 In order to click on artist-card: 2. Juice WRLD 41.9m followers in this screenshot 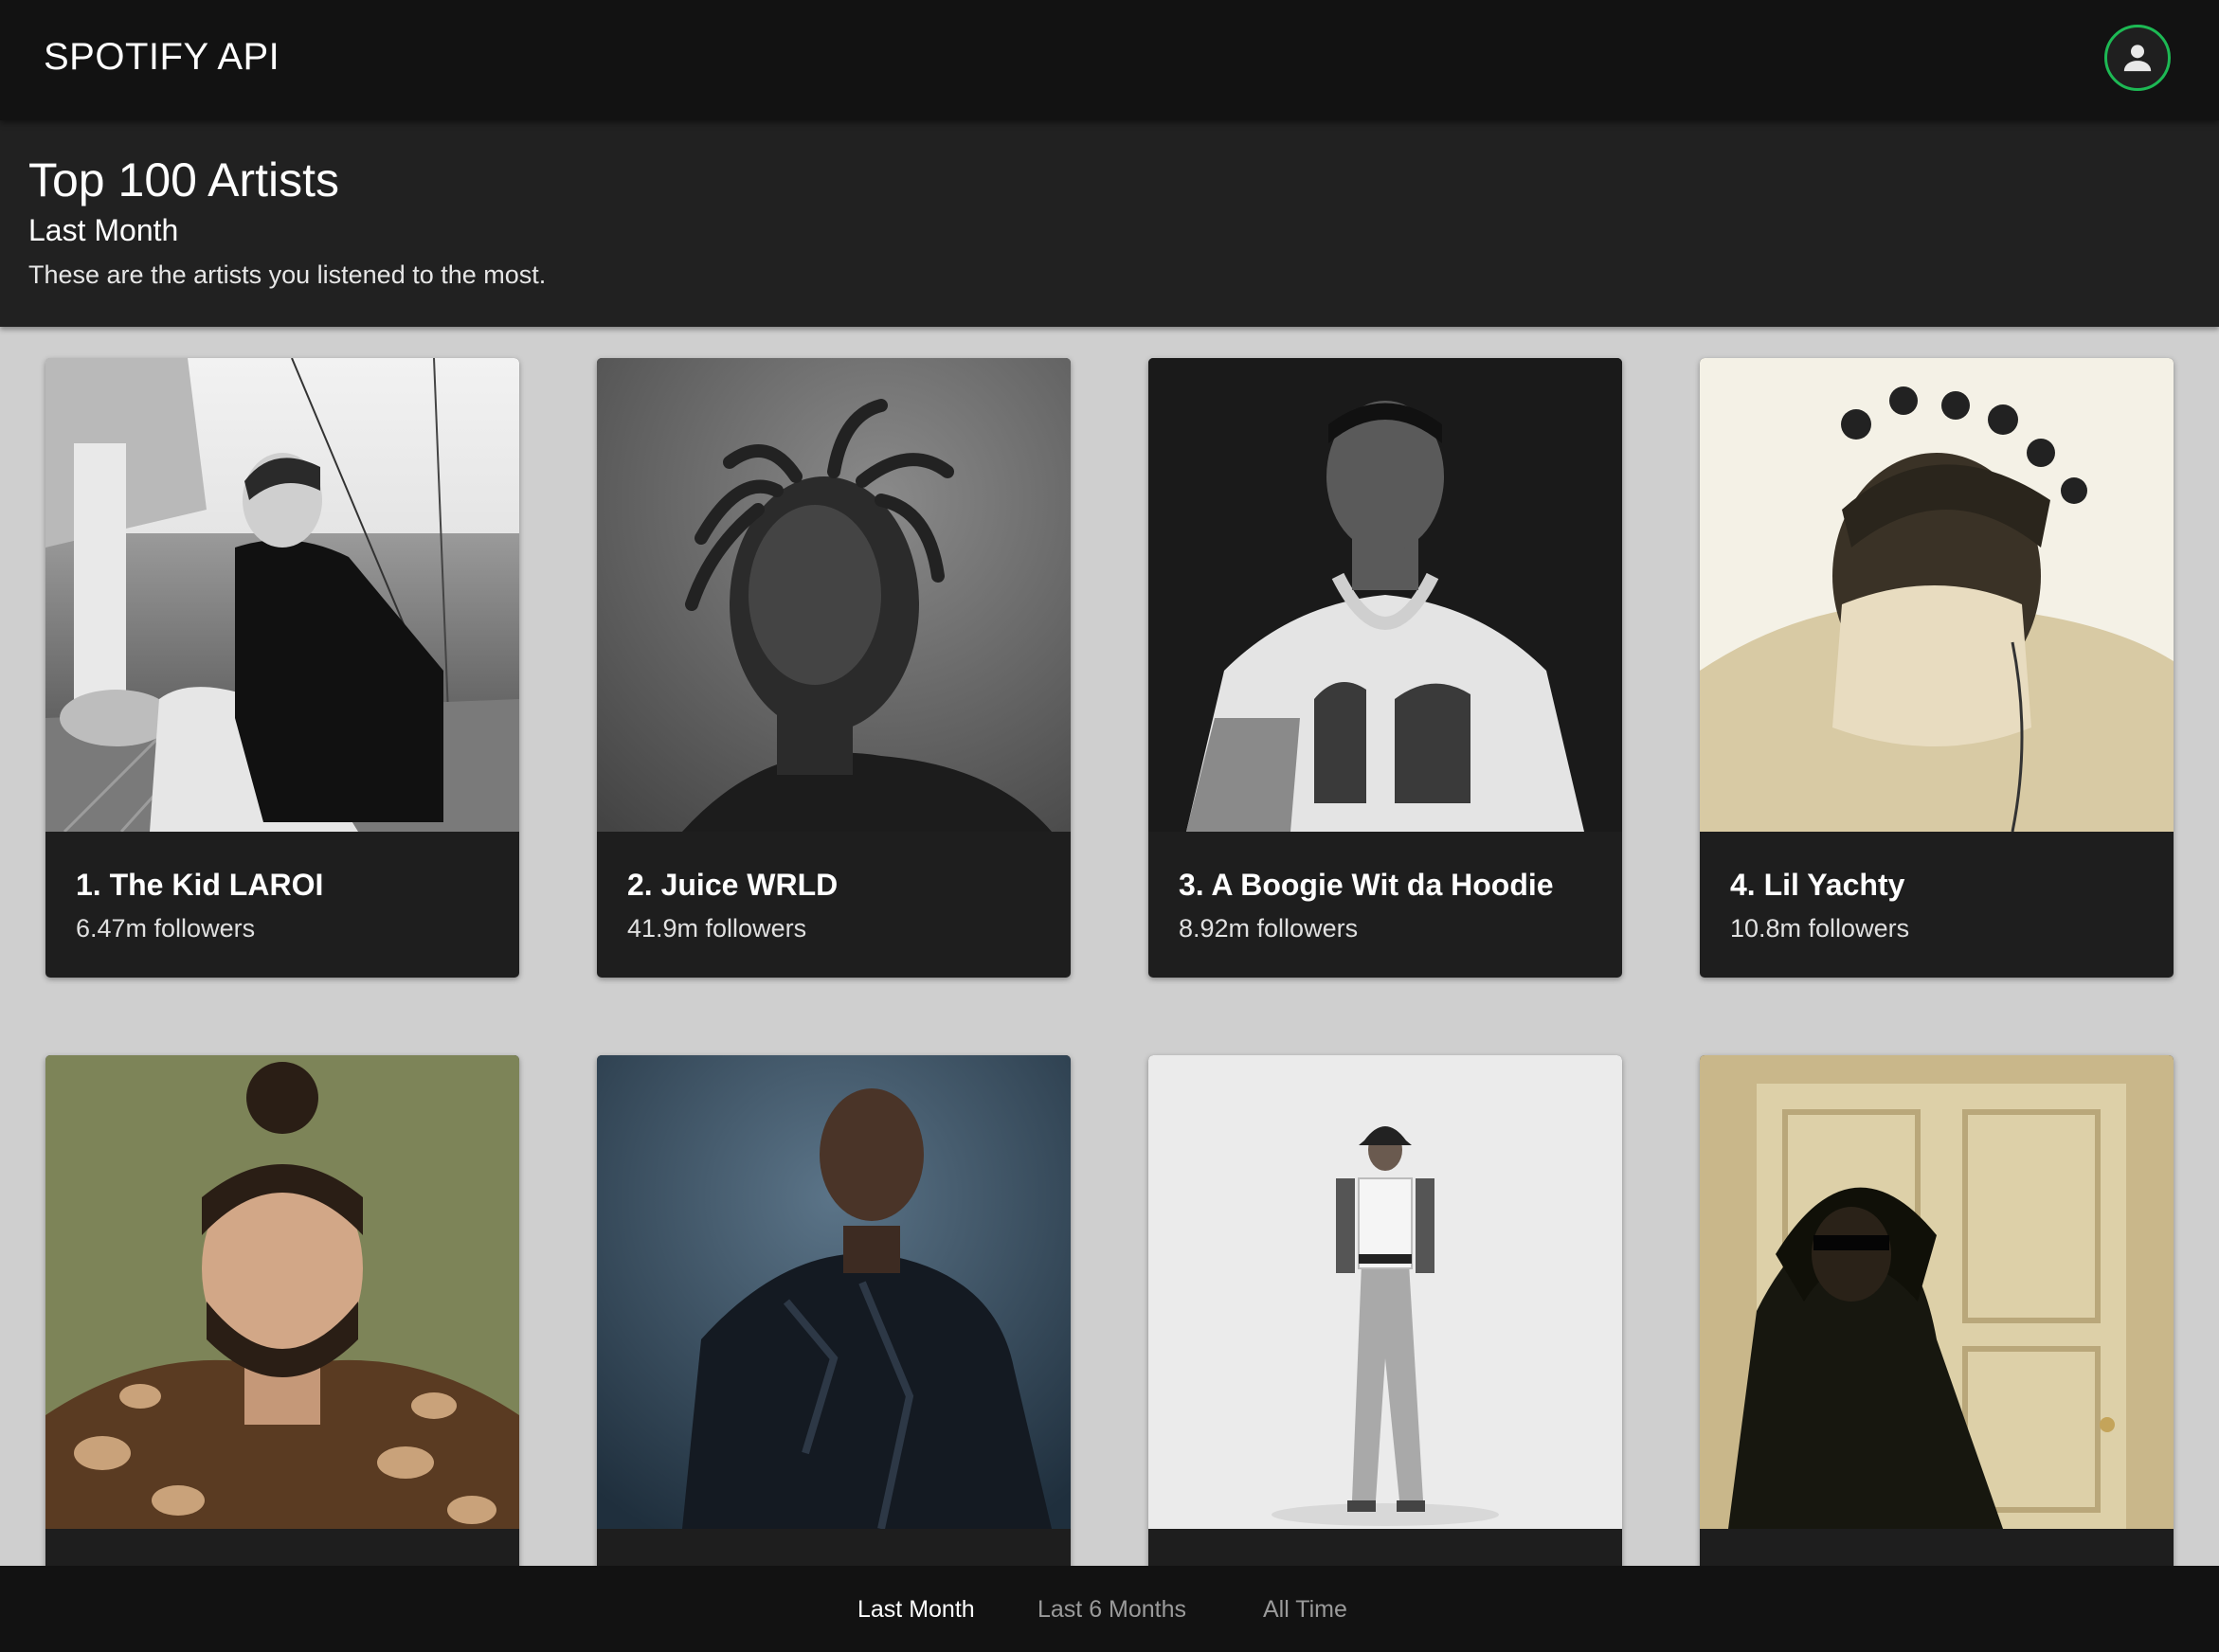, I will do `click(834, 668)`.